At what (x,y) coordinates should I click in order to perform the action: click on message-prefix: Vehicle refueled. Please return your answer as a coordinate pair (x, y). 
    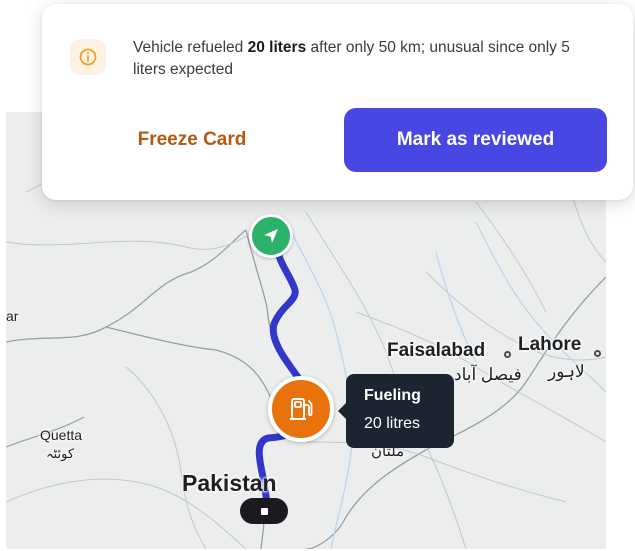
    Looking at the image, I should click on (190, 47).